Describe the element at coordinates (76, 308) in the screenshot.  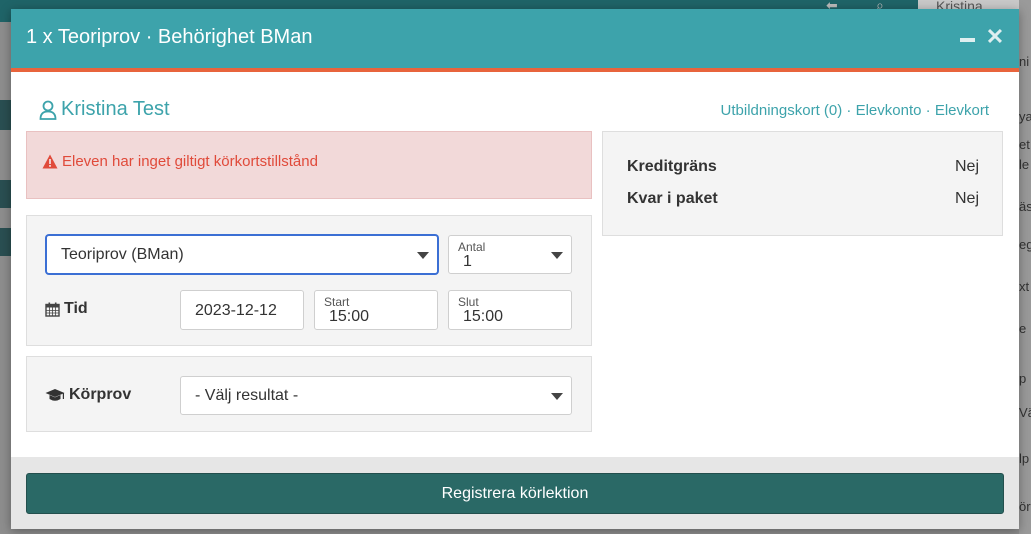
I see `time-label: Tid` at that location.